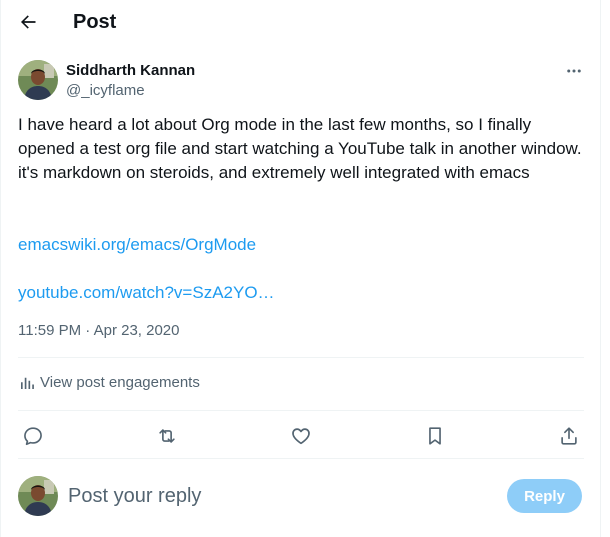 This screenshot has height=537, width=610. I want to click on share-icon, so click(569, 436).